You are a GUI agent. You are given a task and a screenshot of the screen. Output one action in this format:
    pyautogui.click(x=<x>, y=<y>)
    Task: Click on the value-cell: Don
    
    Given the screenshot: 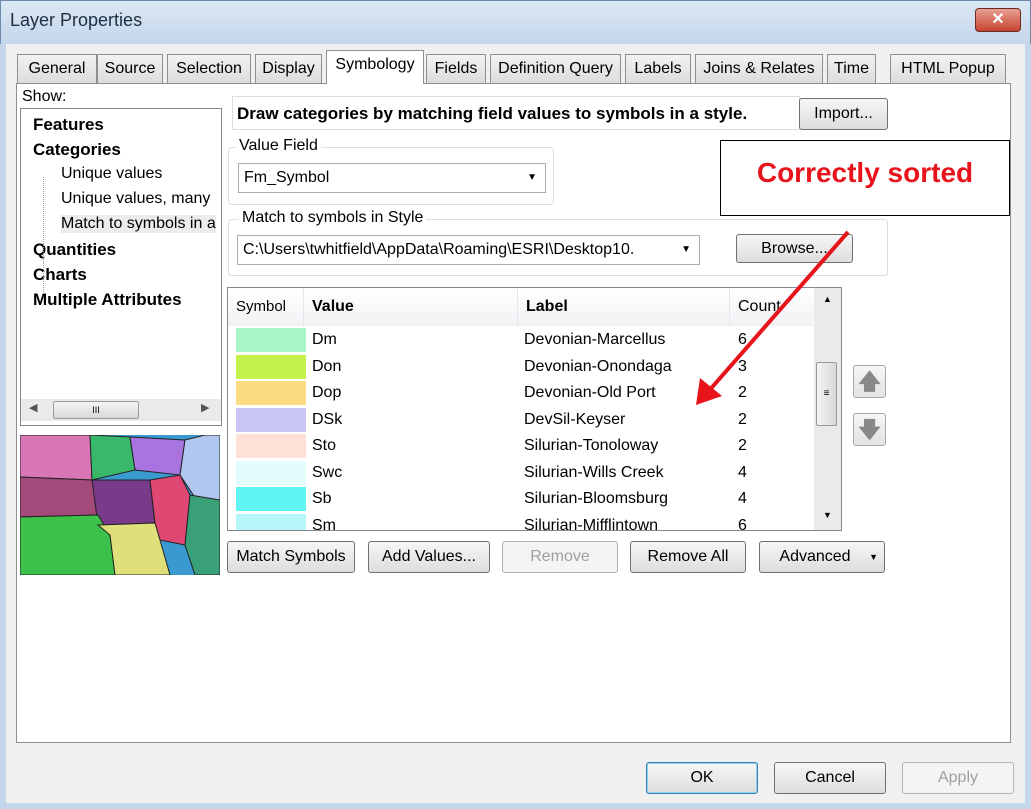 What is the action you would take?
    pyautogui.click(x=327, y=366)
    